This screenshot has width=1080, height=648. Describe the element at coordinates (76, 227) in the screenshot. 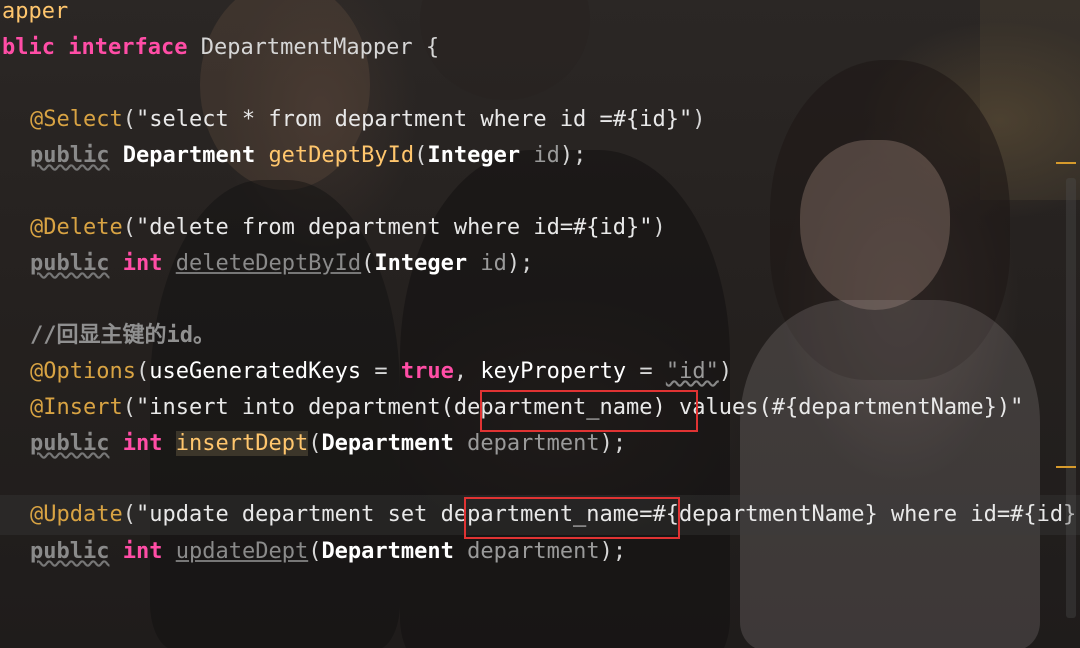

I see `token-annotation-delete: @Delete` at that location.